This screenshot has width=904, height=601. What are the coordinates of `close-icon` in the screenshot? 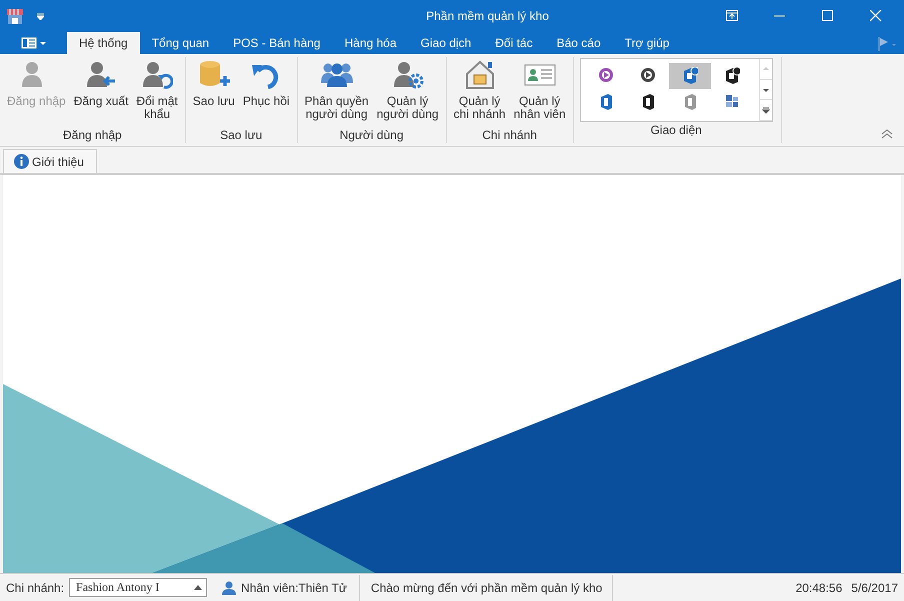 It's located at (876, 16).